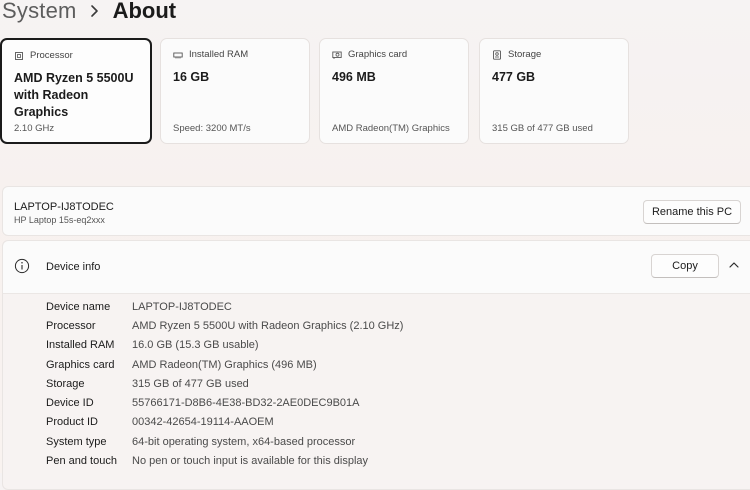  I want to click on storage-icon, so click(497, 54).